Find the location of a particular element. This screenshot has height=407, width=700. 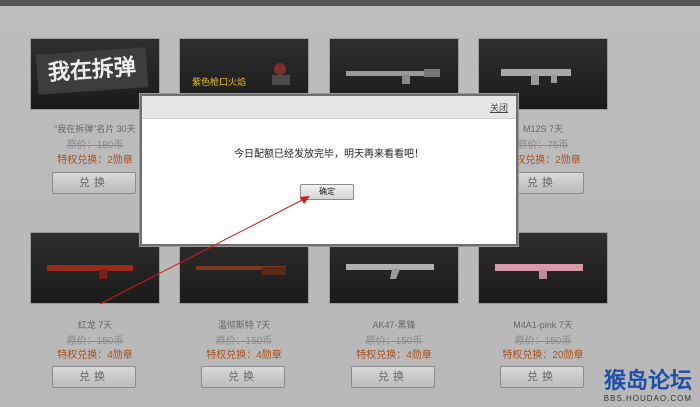

annotation-arrow is located at coordinates (204, 250).